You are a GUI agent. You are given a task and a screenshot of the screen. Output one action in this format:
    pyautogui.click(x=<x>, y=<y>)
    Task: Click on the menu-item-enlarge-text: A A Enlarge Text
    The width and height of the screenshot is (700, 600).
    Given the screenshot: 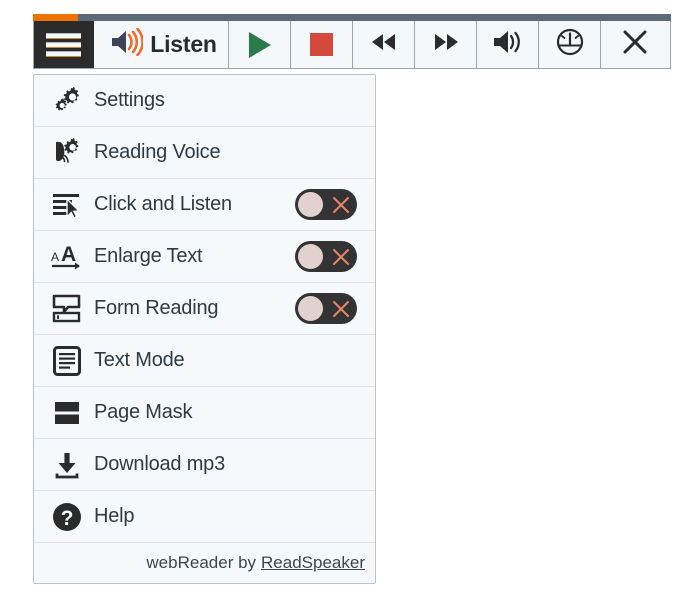 What is the action you would take?
    pyautogui.click(x=204, y=257)
    